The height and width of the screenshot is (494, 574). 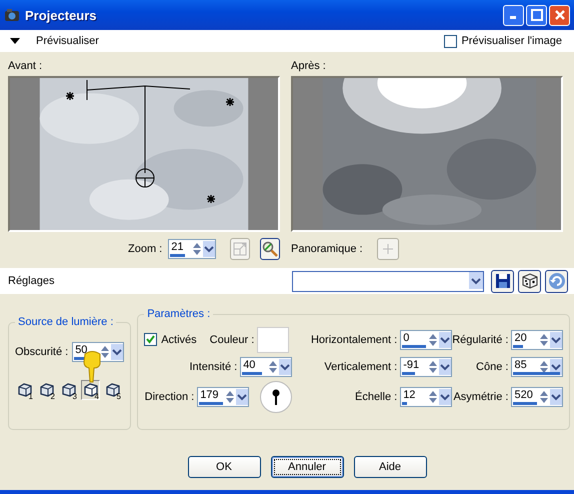 What do you see at coordinates (26, 67) in the screenshot?
I see `before-label: Avant :` at bounding box center [26, 67].